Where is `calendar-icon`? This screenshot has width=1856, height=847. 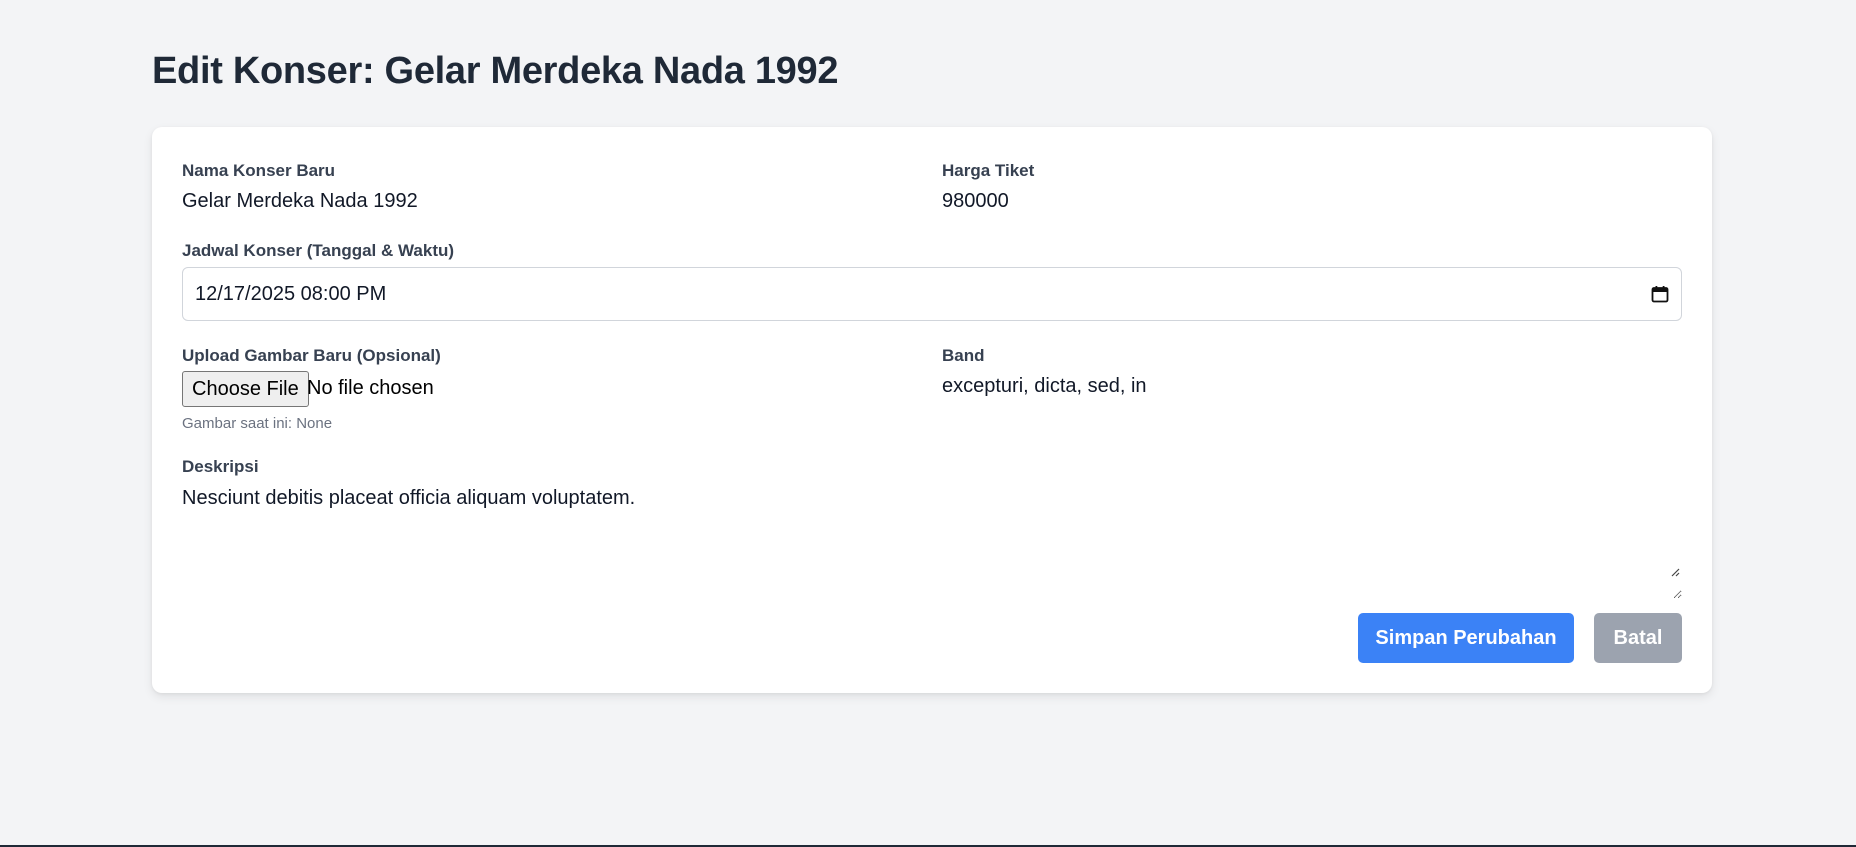
calendar-icon is located at coordinates (1660, 294).